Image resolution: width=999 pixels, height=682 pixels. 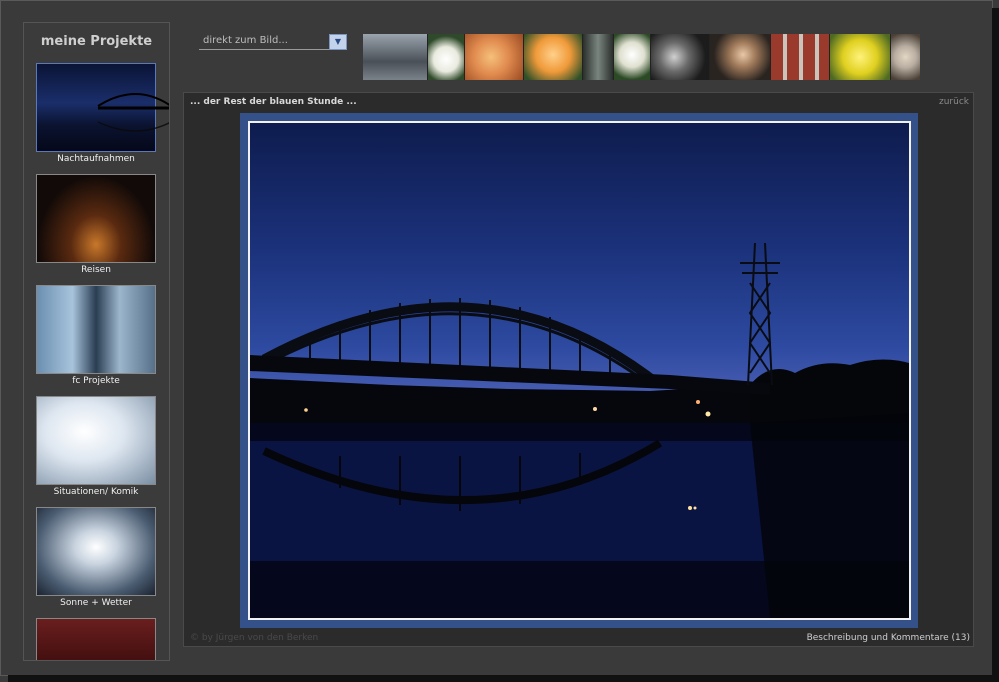 I want to click on strip-thumb-lamp, so click(x=680, y=57).